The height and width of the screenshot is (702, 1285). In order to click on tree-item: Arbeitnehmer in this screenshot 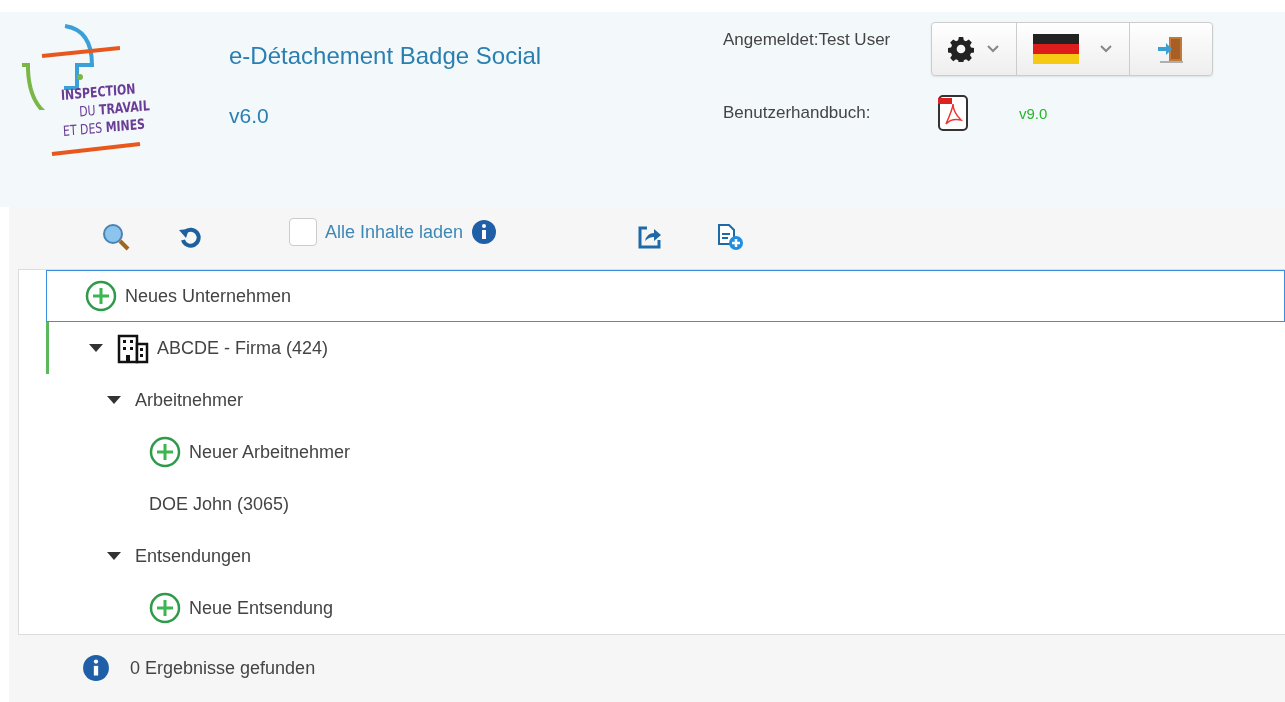, I will do `click(652, 400)`.